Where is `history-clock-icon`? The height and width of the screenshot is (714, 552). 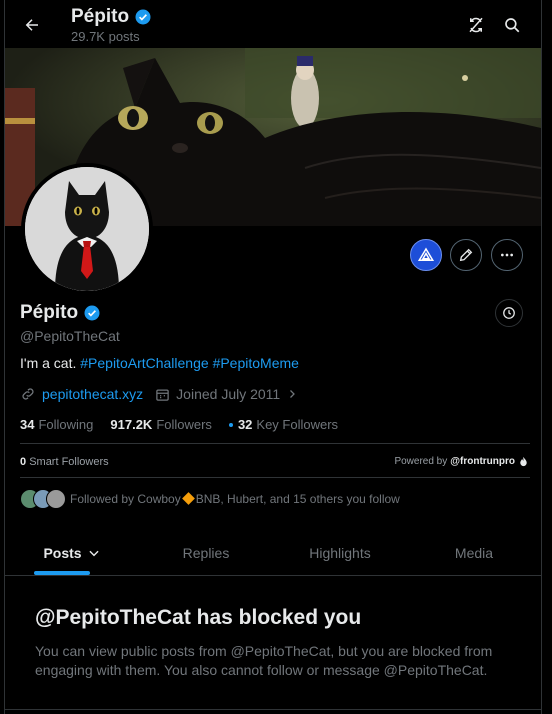
history-clock-icon is located at coordinates (509, 313).